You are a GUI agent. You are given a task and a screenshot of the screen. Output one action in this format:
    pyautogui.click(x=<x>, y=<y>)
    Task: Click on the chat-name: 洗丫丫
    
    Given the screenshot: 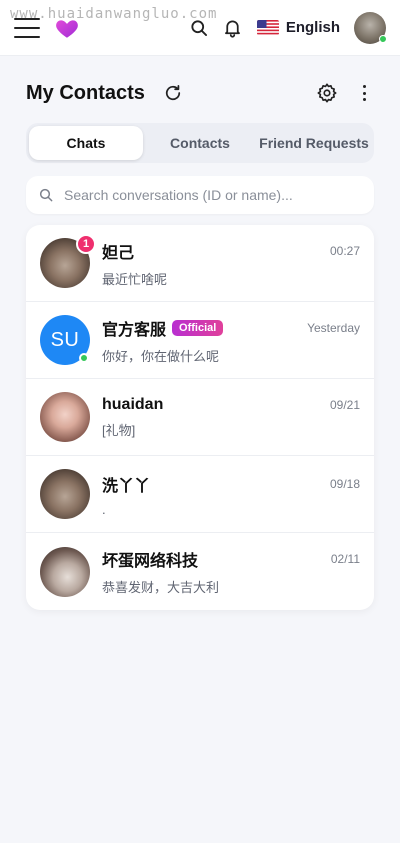 What is the action you would take?
    pyautogui.click(x=126, y=486)
    